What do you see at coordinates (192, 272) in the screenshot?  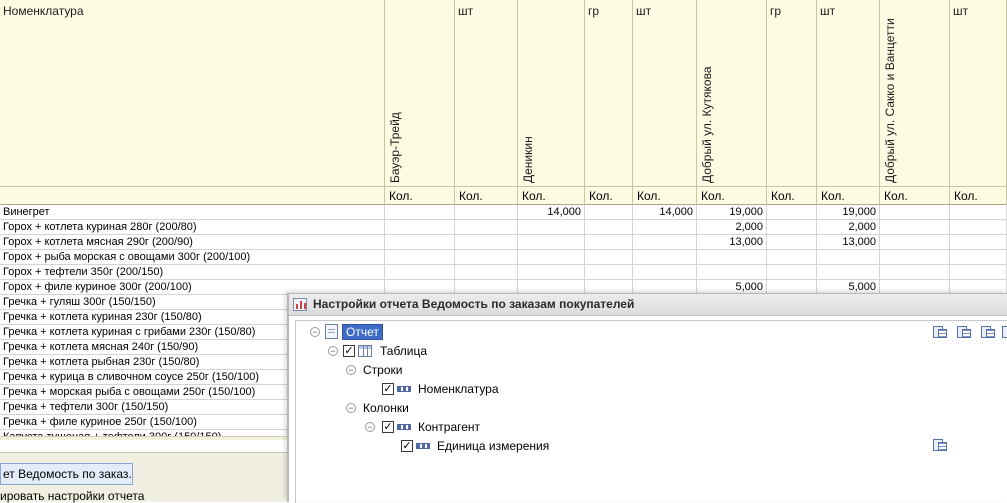 I see `row-name-cell: Горох + тефтели 350г (200/150)` at bounding box center [192, 272].